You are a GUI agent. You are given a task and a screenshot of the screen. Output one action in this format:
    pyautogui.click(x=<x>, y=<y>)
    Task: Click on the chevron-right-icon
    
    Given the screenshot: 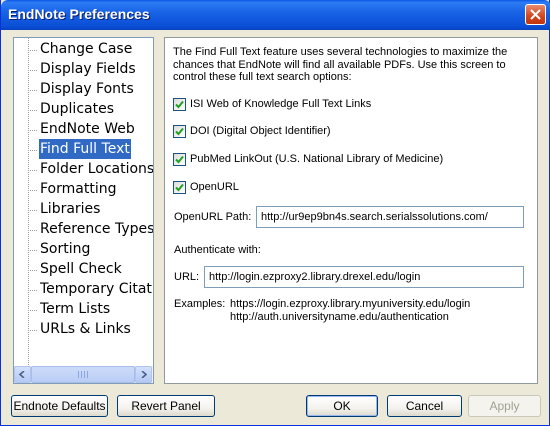 What is the action you would take?
    pyautogui.click(x=144, y=374)
    